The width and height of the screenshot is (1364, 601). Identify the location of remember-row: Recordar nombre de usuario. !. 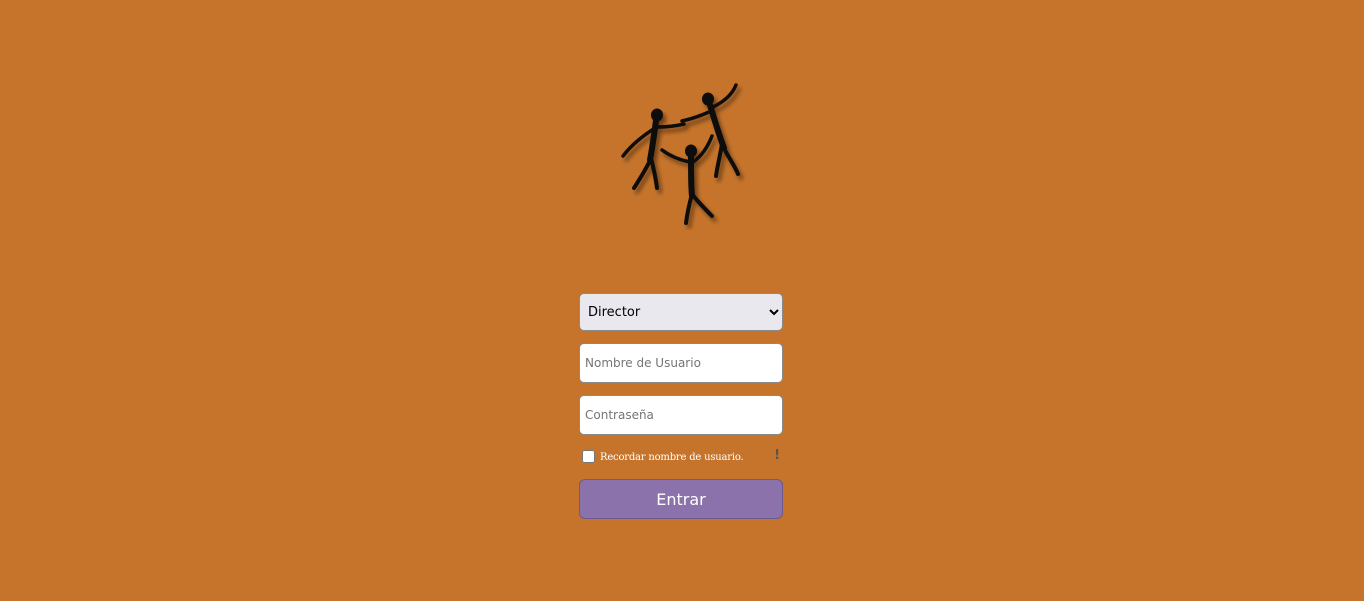
(681, 457).